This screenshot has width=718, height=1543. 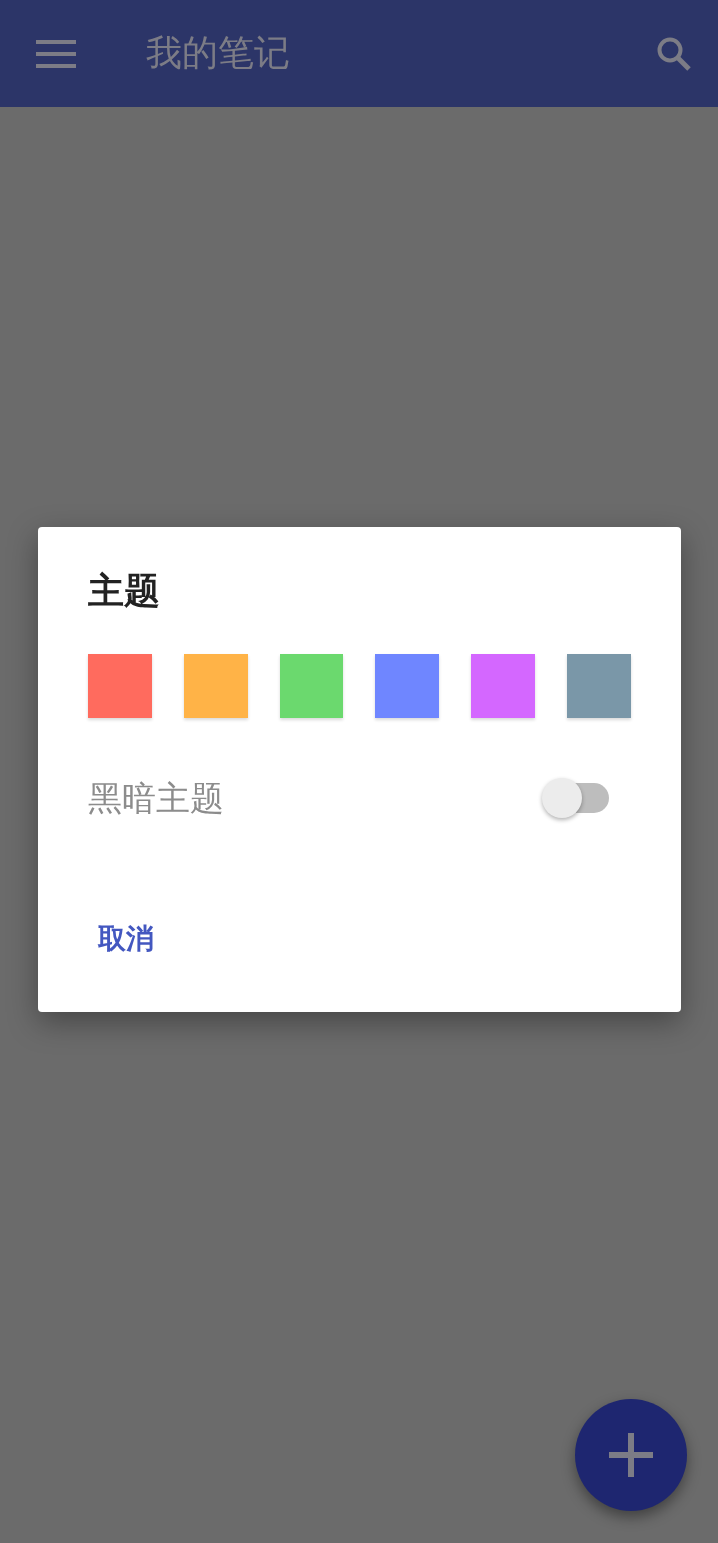 What do you see at coordinates (674, 53) in the screenshot?
I see `search-icon` at bounding box center [674, 53].